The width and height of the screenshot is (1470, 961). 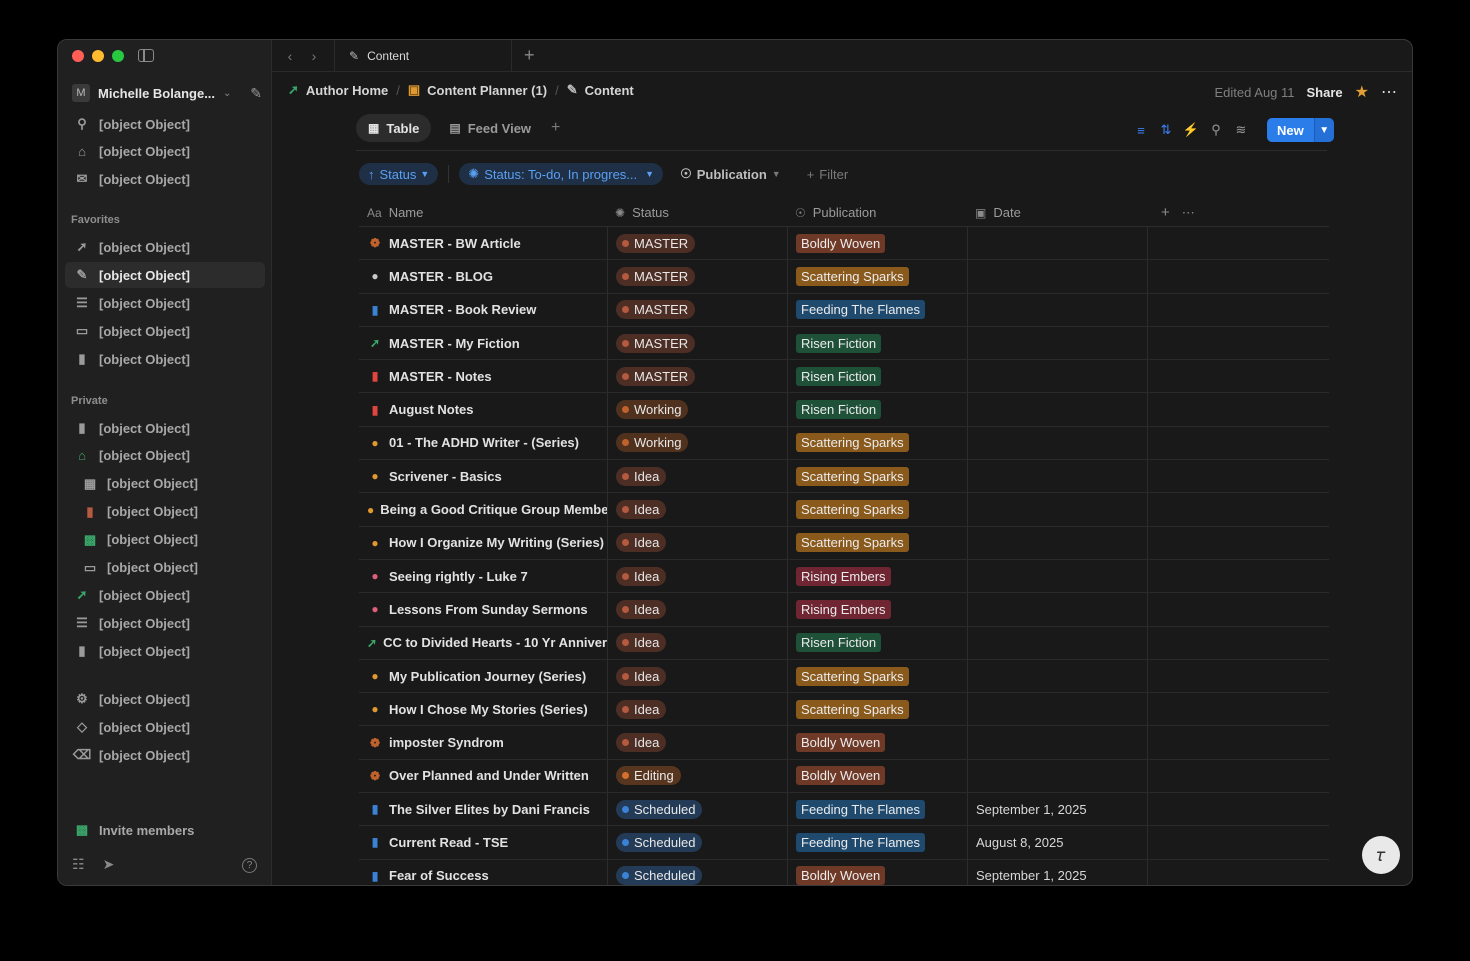 I want to click on publication-filter-chip: ☉ Publication ▼, so click(x=730, y=174).